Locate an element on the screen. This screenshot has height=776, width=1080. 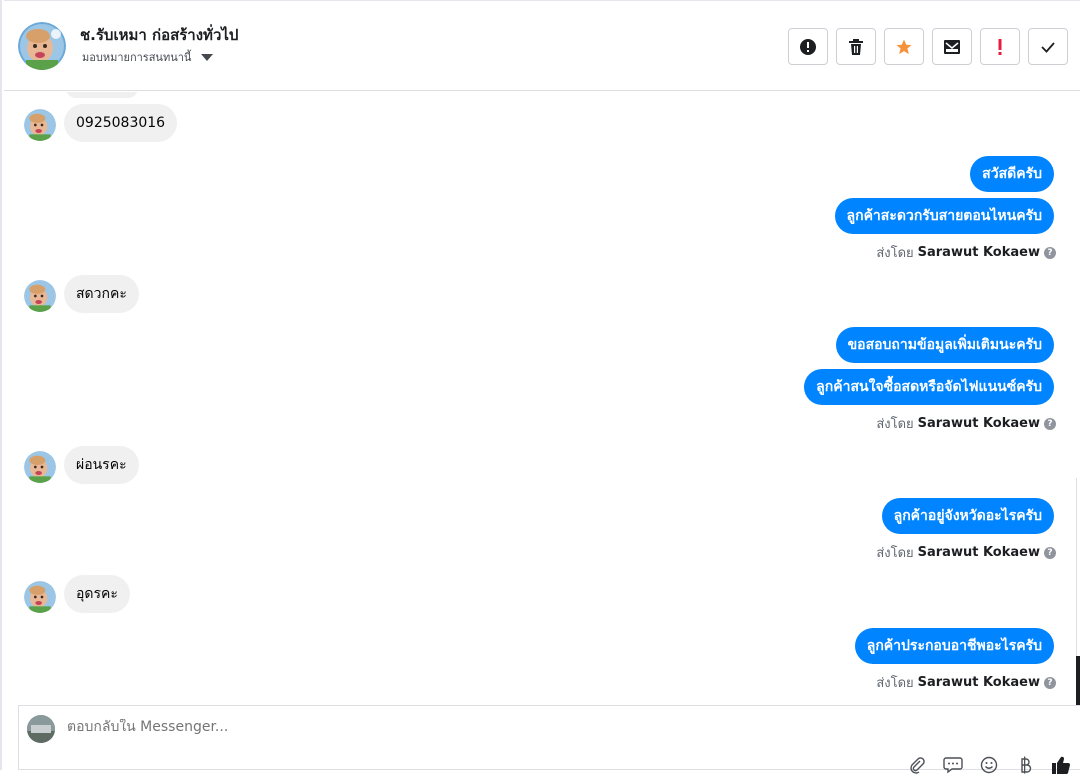
mark-unread-button is located at coordinates (952, 46).